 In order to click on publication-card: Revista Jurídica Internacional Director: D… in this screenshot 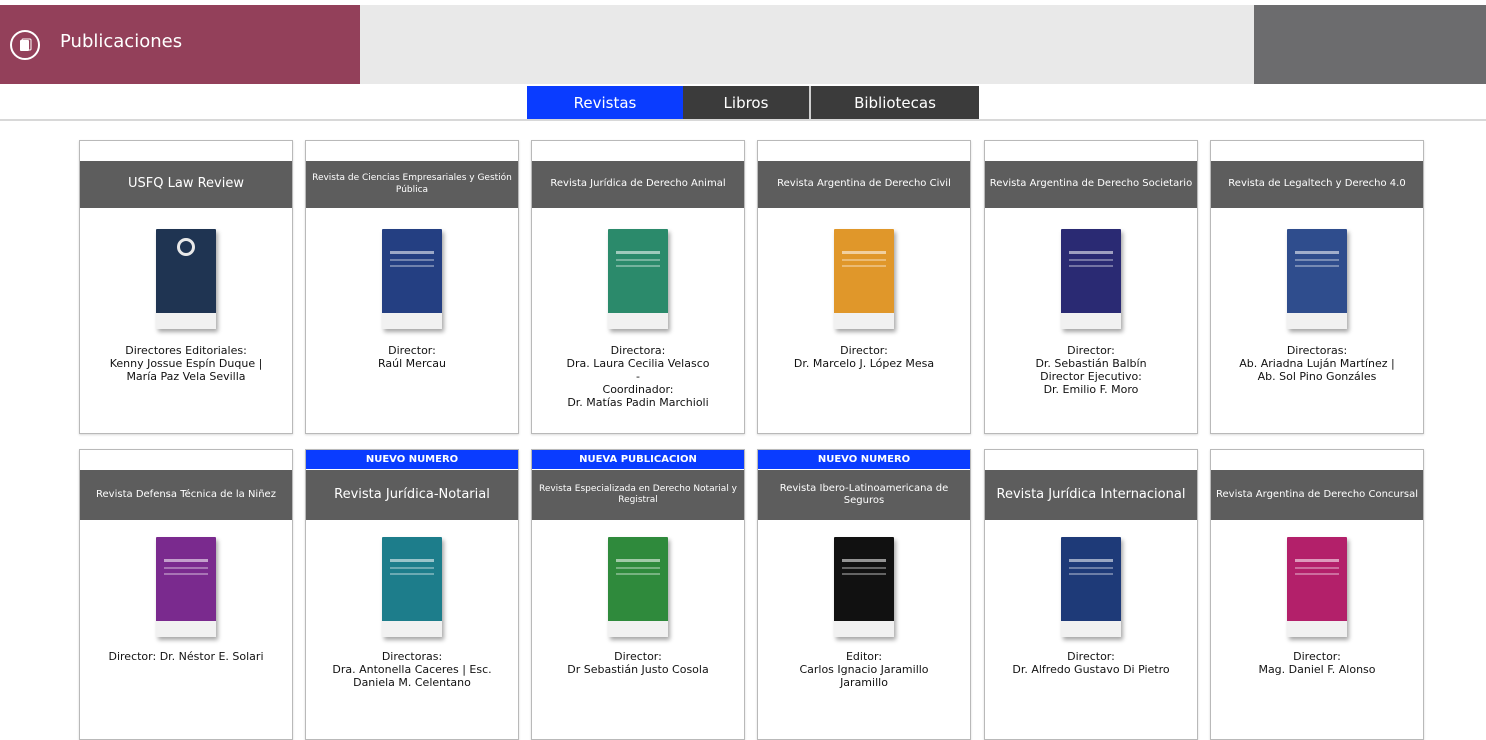, I will do `click(1091, 594)`.